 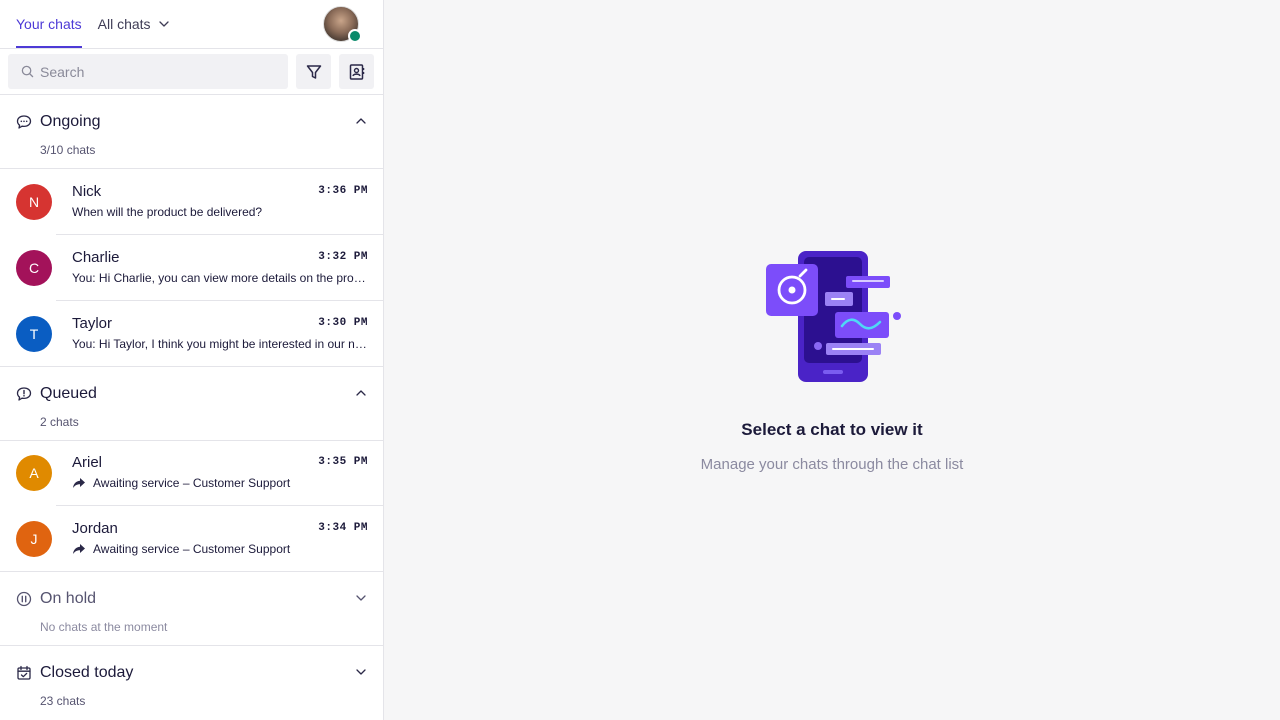 I want to click on agent-avatar, so click(x=342, y=24).